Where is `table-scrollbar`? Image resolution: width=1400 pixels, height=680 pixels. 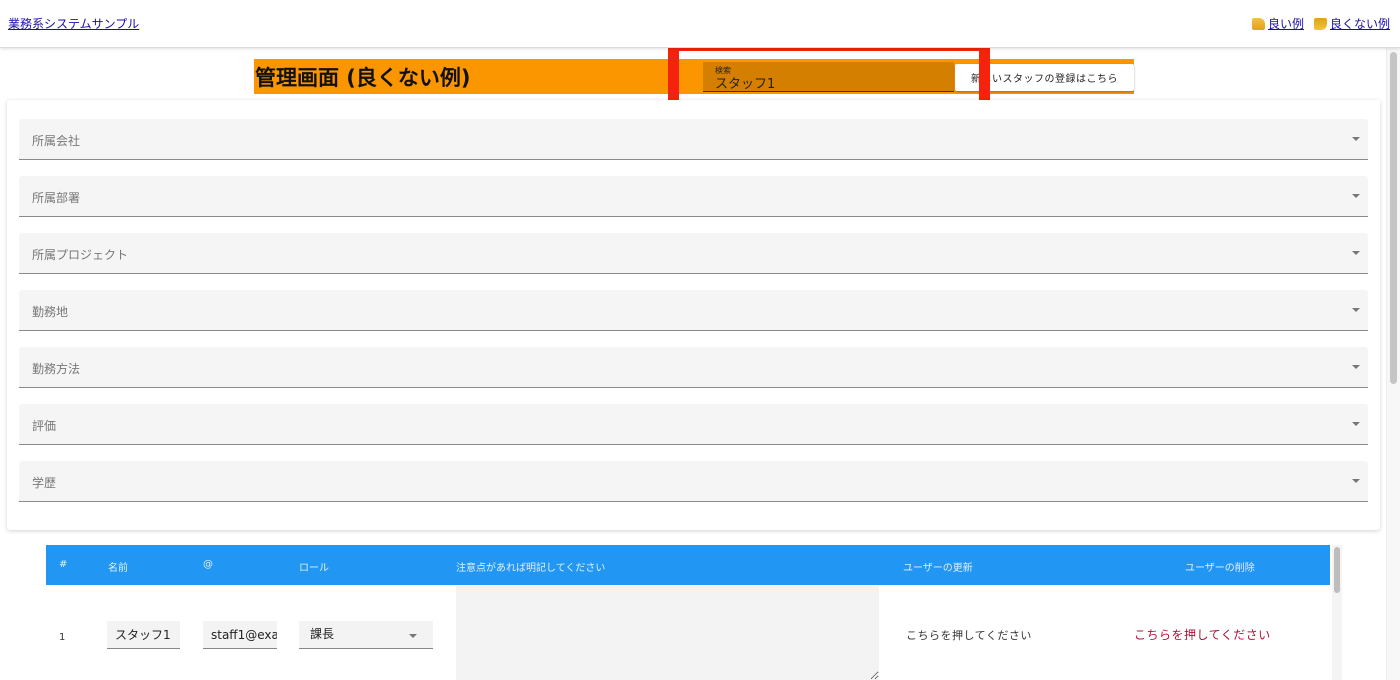
table-scrollbar is located at coordinates (1337, 612).